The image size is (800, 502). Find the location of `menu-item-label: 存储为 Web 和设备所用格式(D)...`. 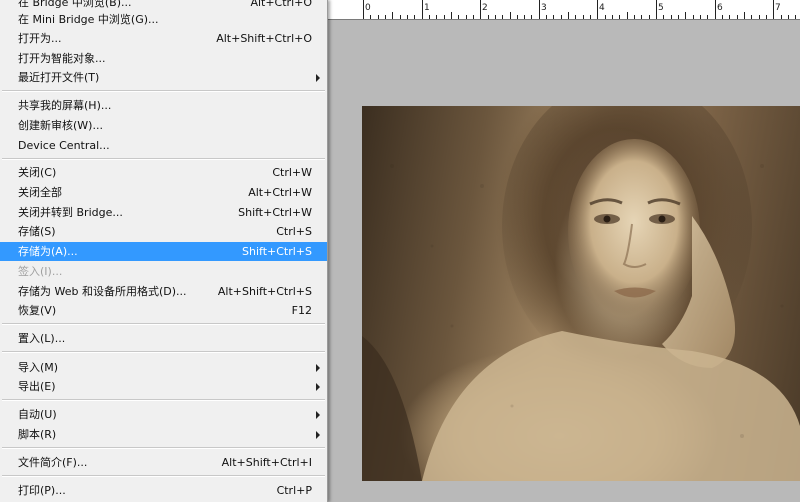

menu-item-label: 存储为 Web 和设备所用格式(D)... is located at coordinates (102, 291).